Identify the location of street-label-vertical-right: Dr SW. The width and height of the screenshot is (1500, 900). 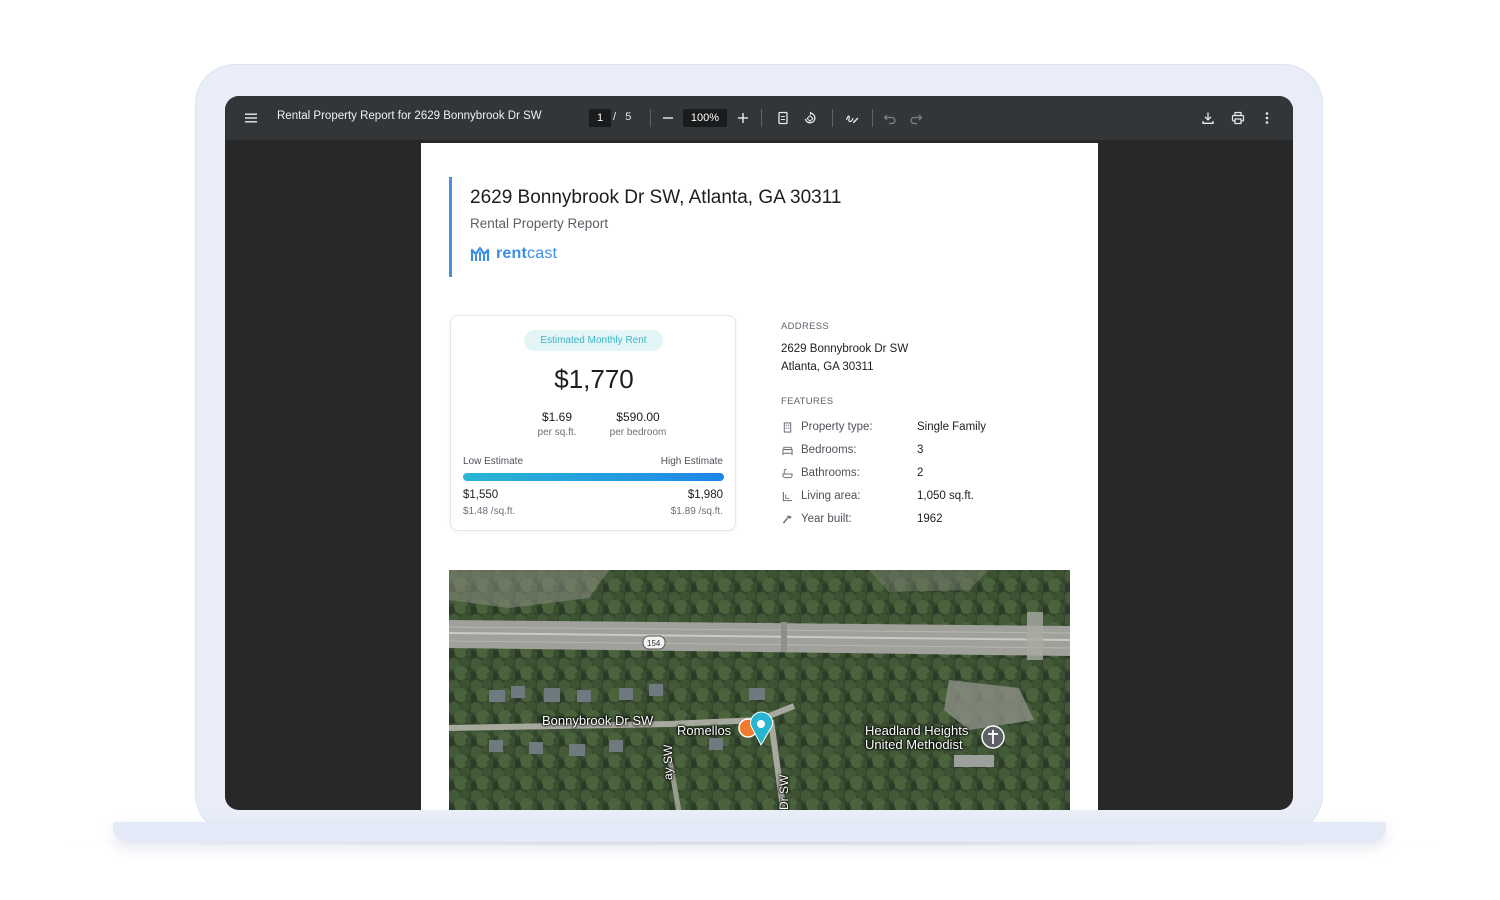
(784, 792).